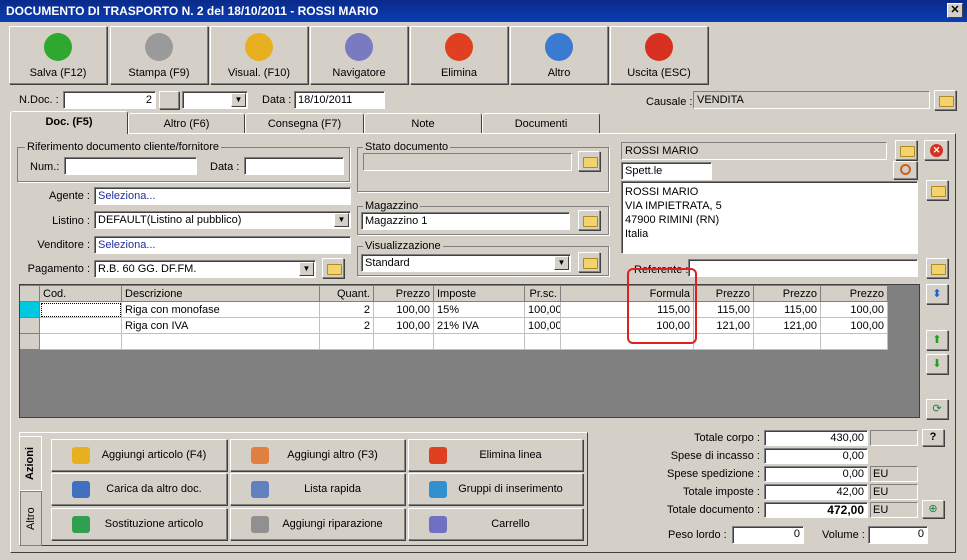 Image resolution: width=967 pixels, height=560 pixels. What do you see at coordinates (69, 122) in the screenshot?
I see `tab-0: Doc. (F5)` at bounding box center [69, 122].